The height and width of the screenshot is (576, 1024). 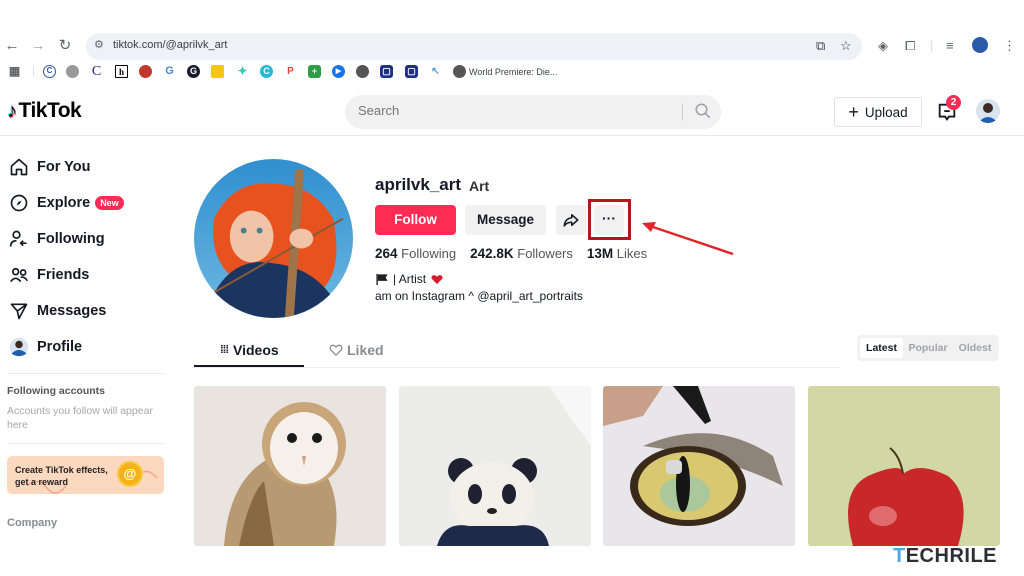 I want to click on tiktok-logo: ♪ TikTok, so click(x=44, y=111).